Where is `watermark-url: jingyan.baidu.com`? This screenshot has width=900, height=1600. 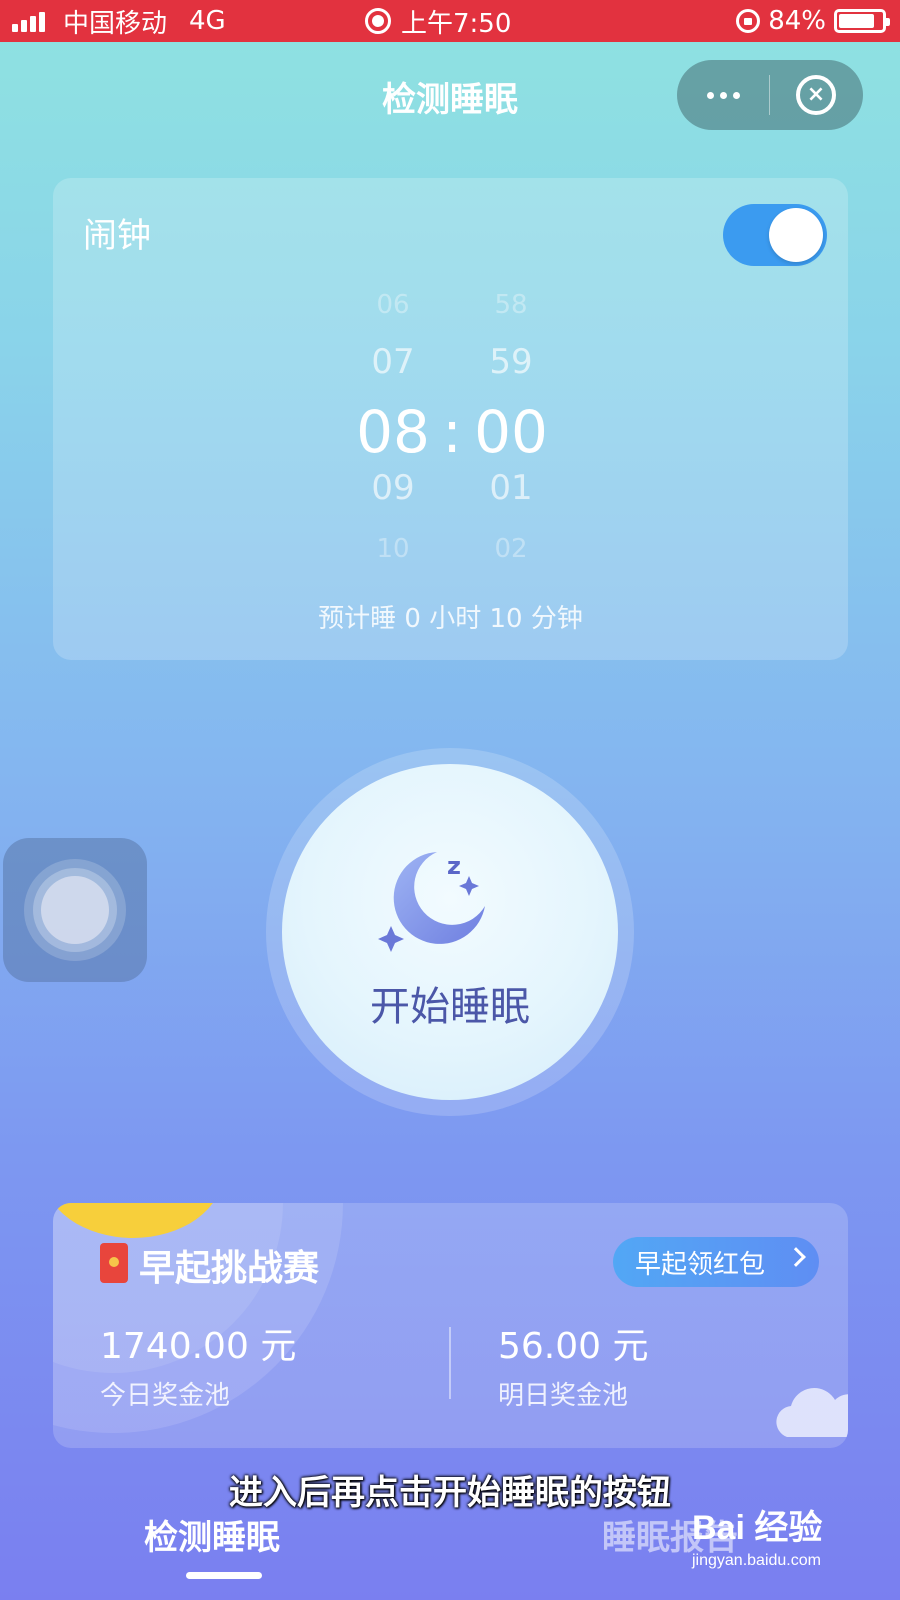
watermark-url: jingyan.baidu.com is located at coordinates (756, 1560).